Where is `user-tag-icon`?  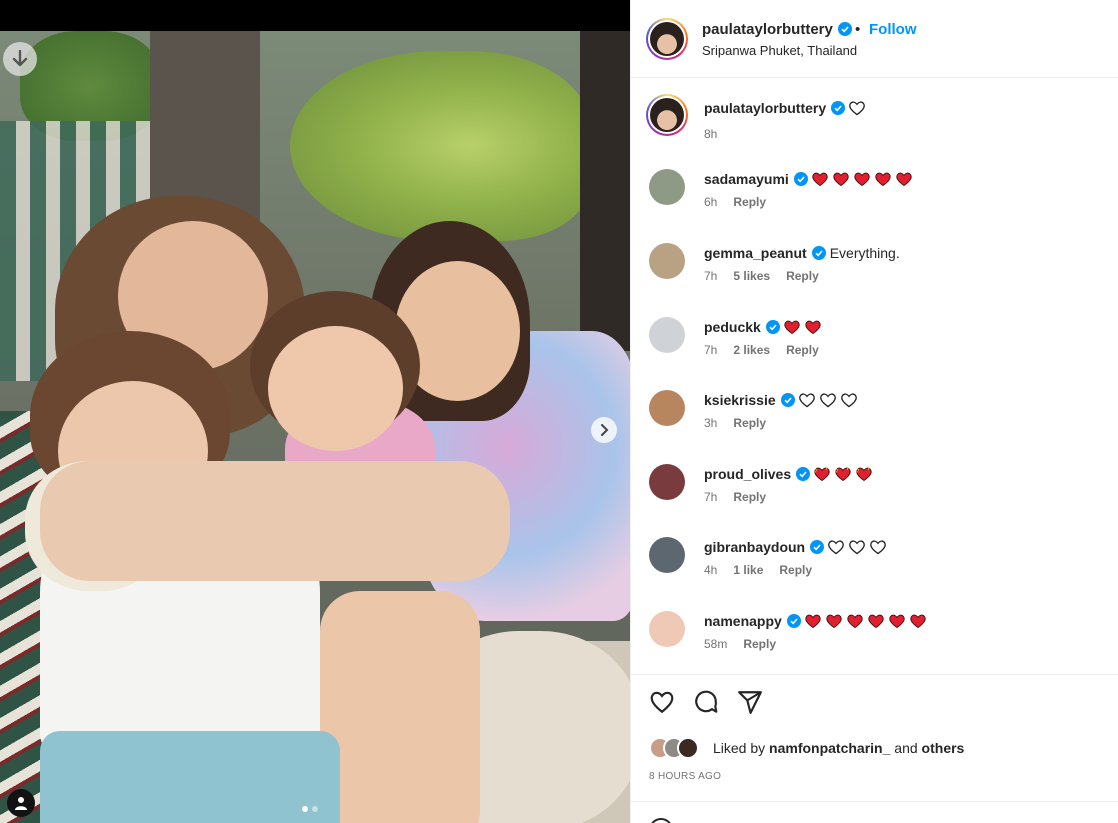 user-tag-icon is located at coordinates (21, 803).